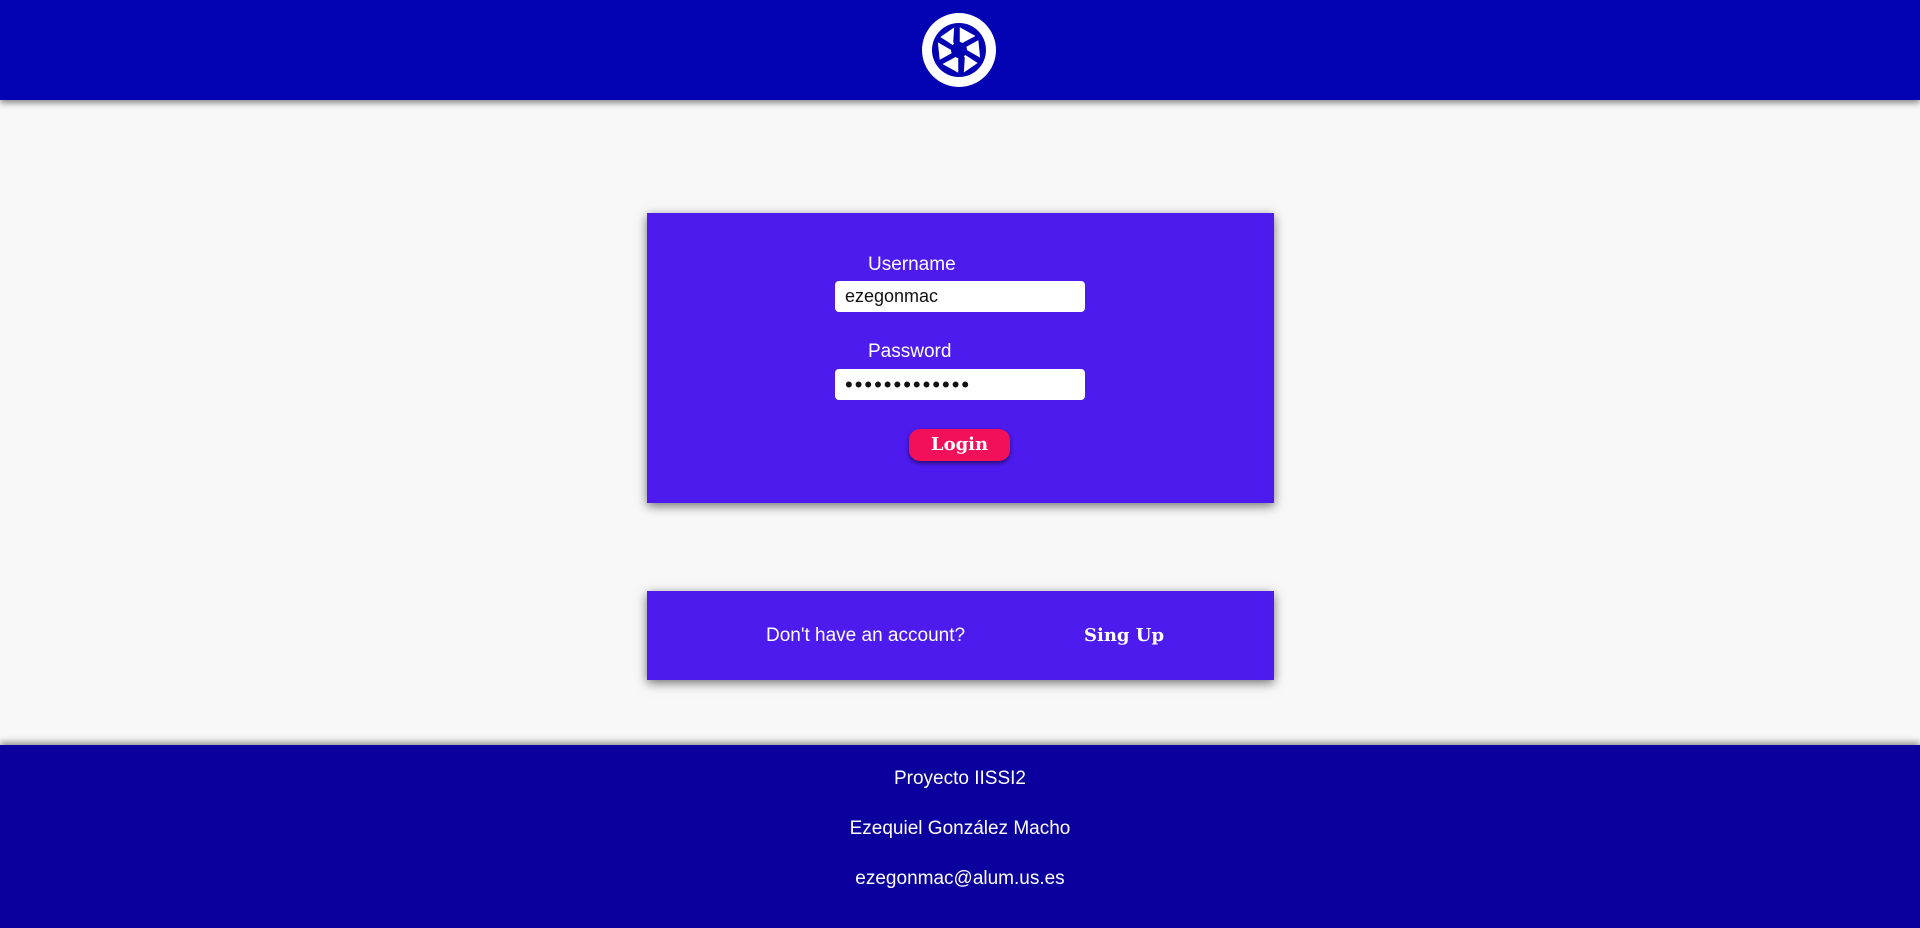  I want to click on username-input: ezegonmac, so click(960, 296).